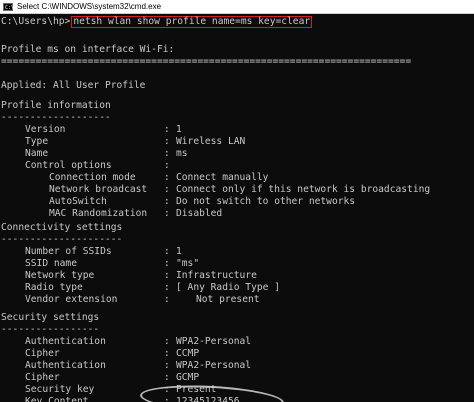  I want to click on kv-value: Not present, so click(228, 299).